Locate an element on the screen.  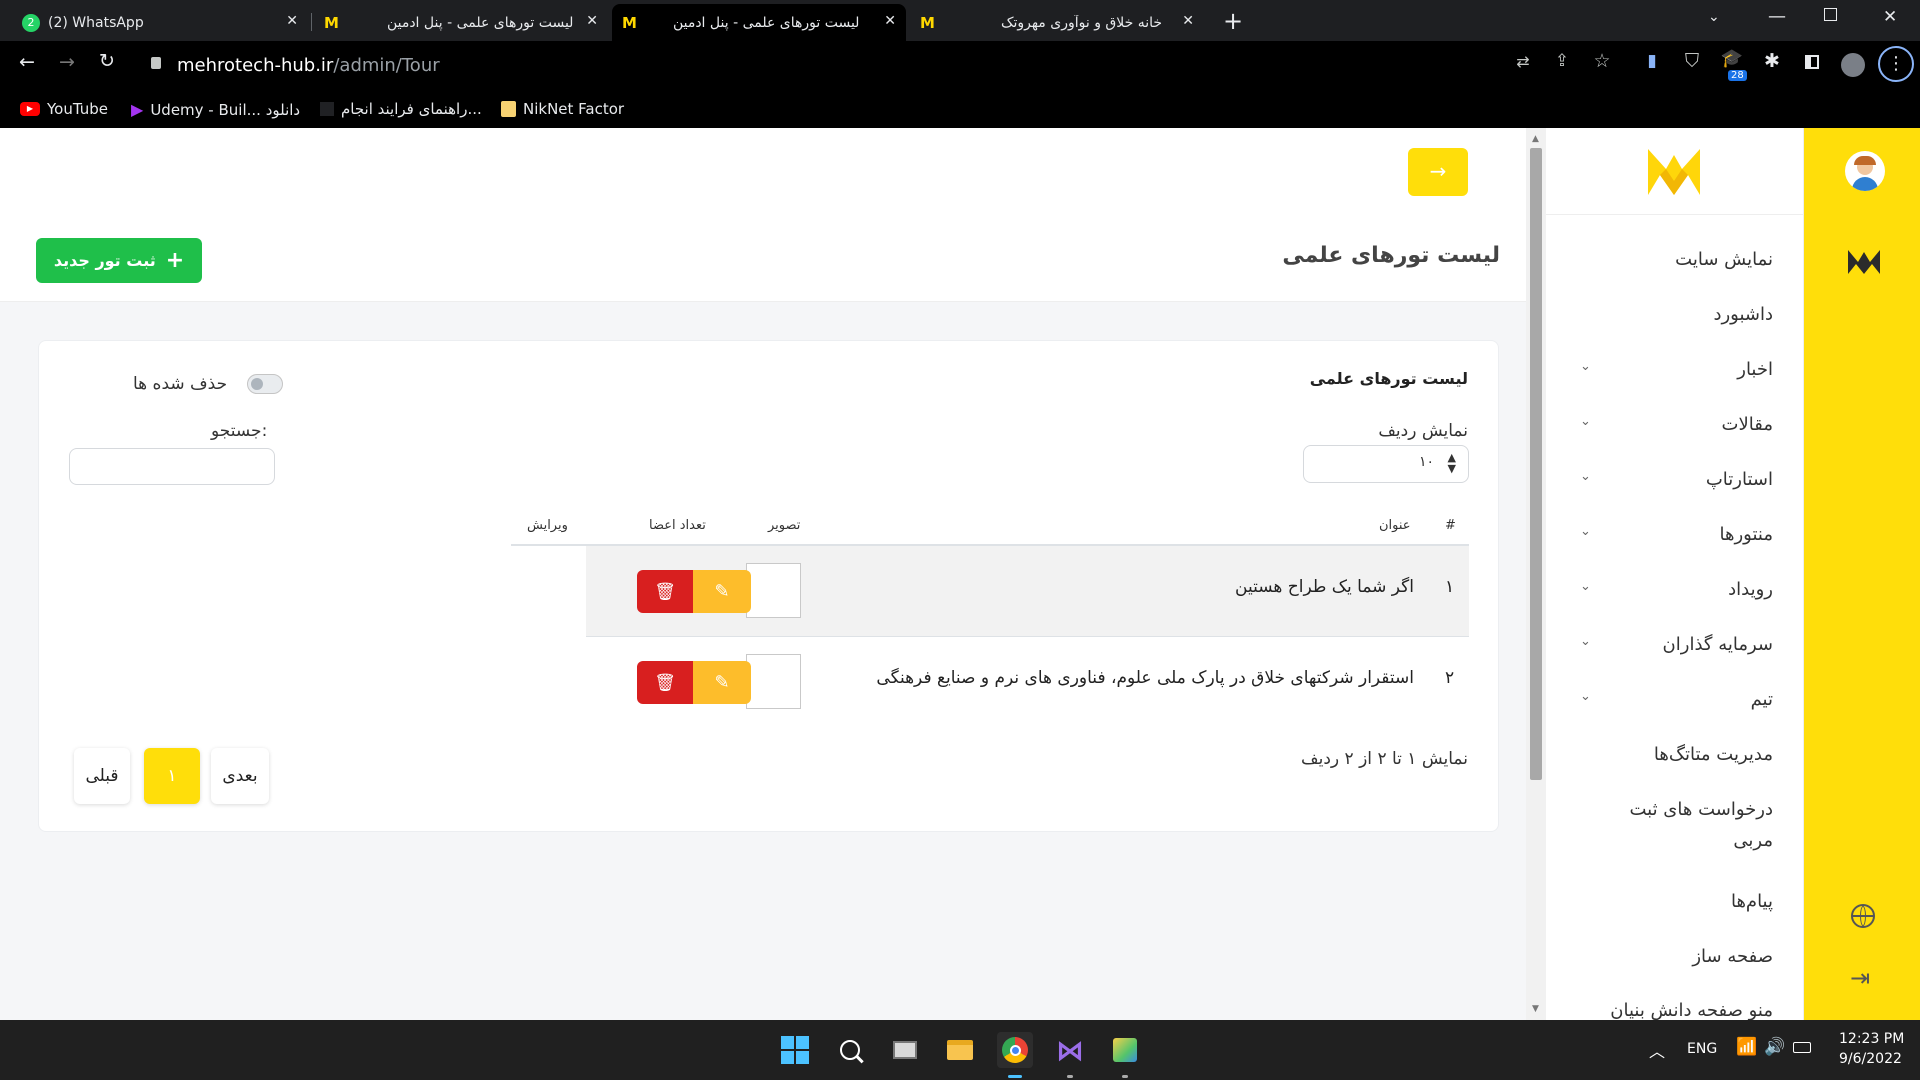
sidebar-item: پیام‌ها is located at coordinates (1673, 901).